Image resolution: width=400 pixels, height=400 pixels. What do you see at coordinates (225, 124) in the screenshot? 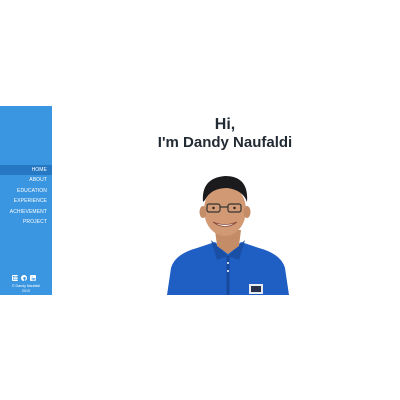
I see `hero-greeting: Hi,` at bounding box center [225, 124].